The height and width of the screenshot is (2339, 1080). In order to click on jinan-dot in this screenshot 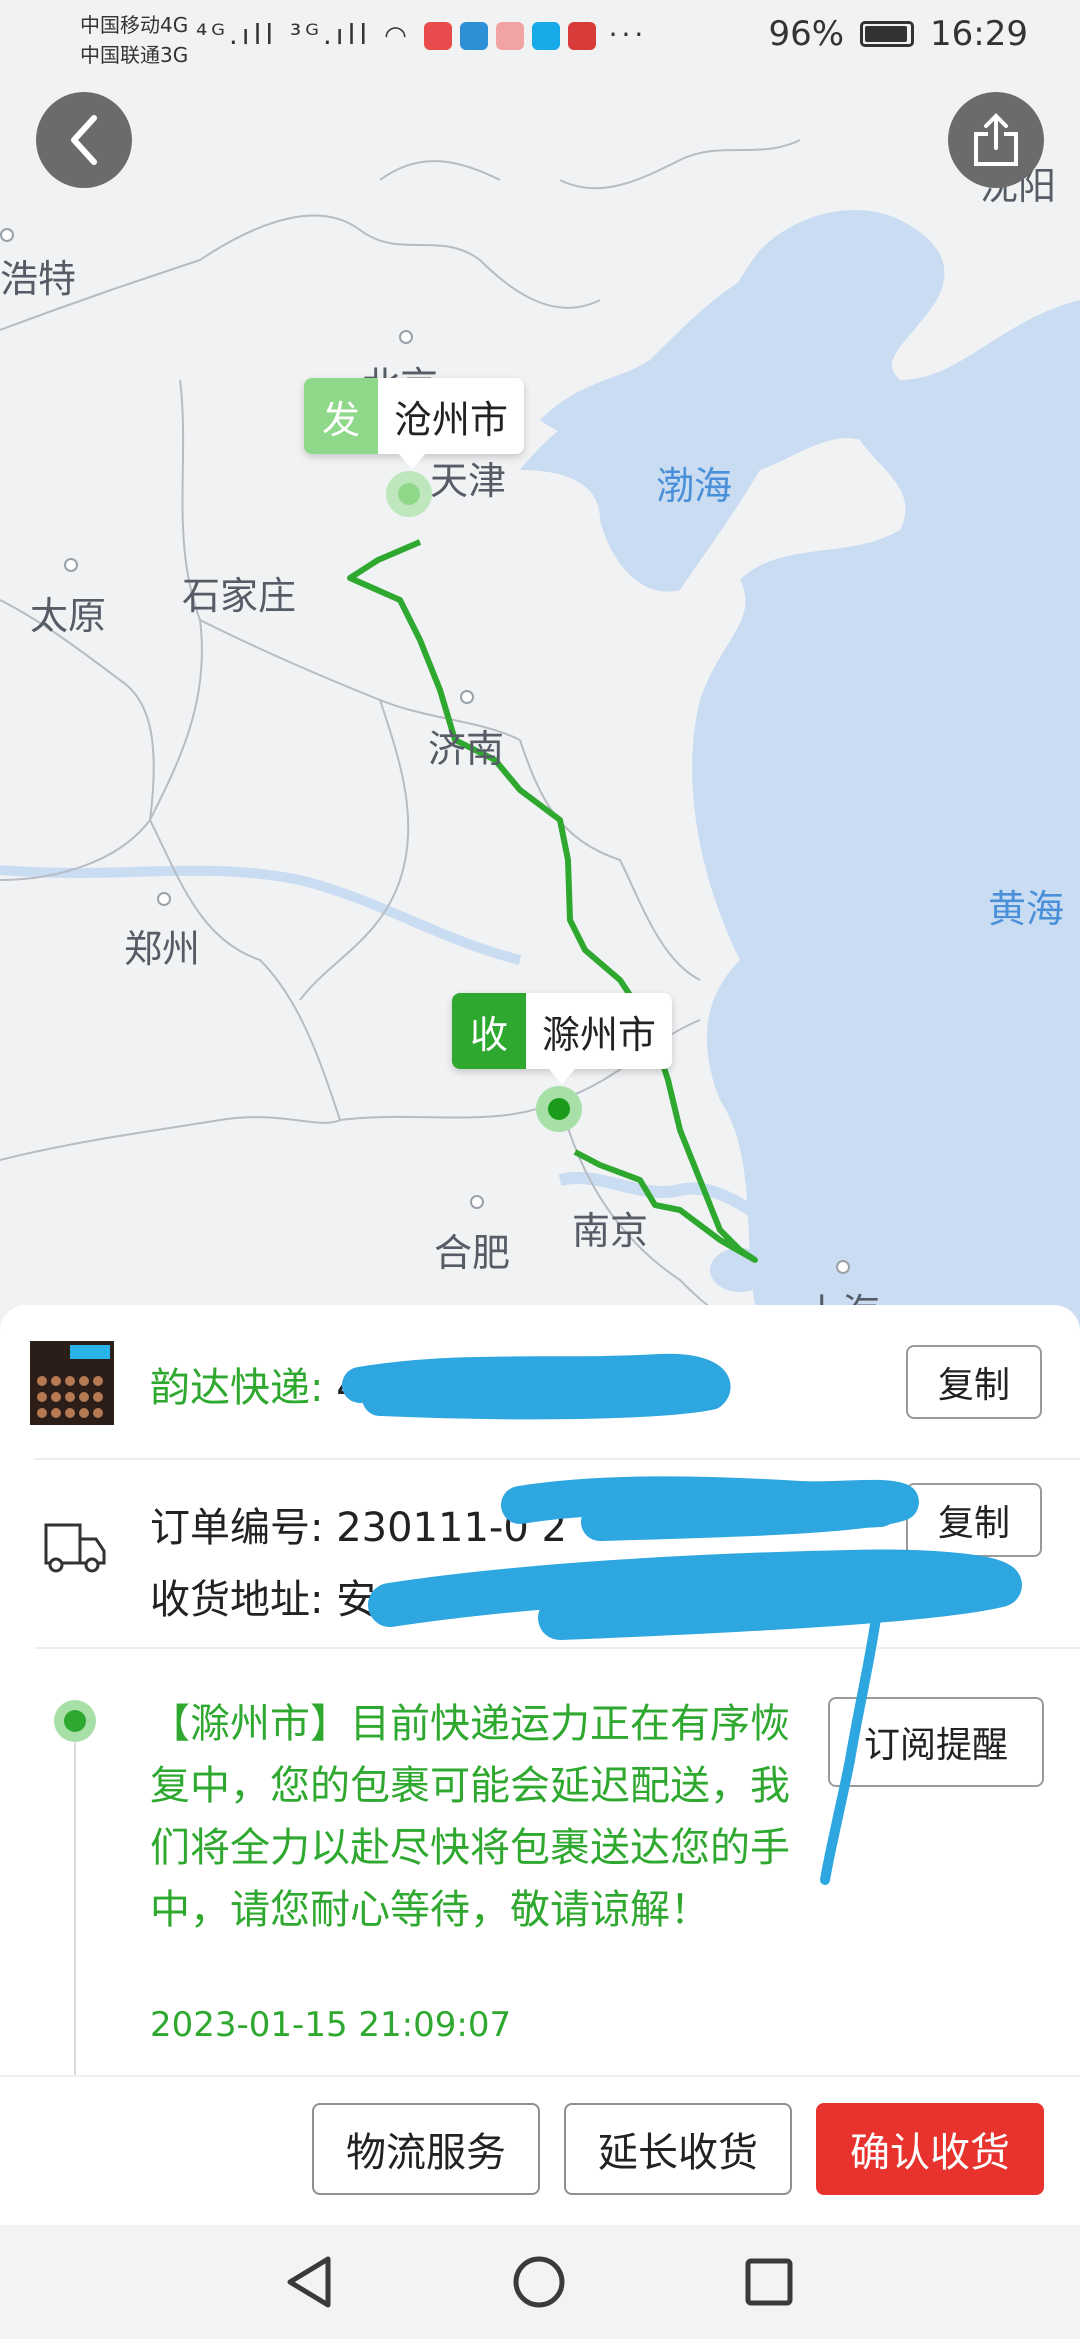, I will do `click(467, 697)`.